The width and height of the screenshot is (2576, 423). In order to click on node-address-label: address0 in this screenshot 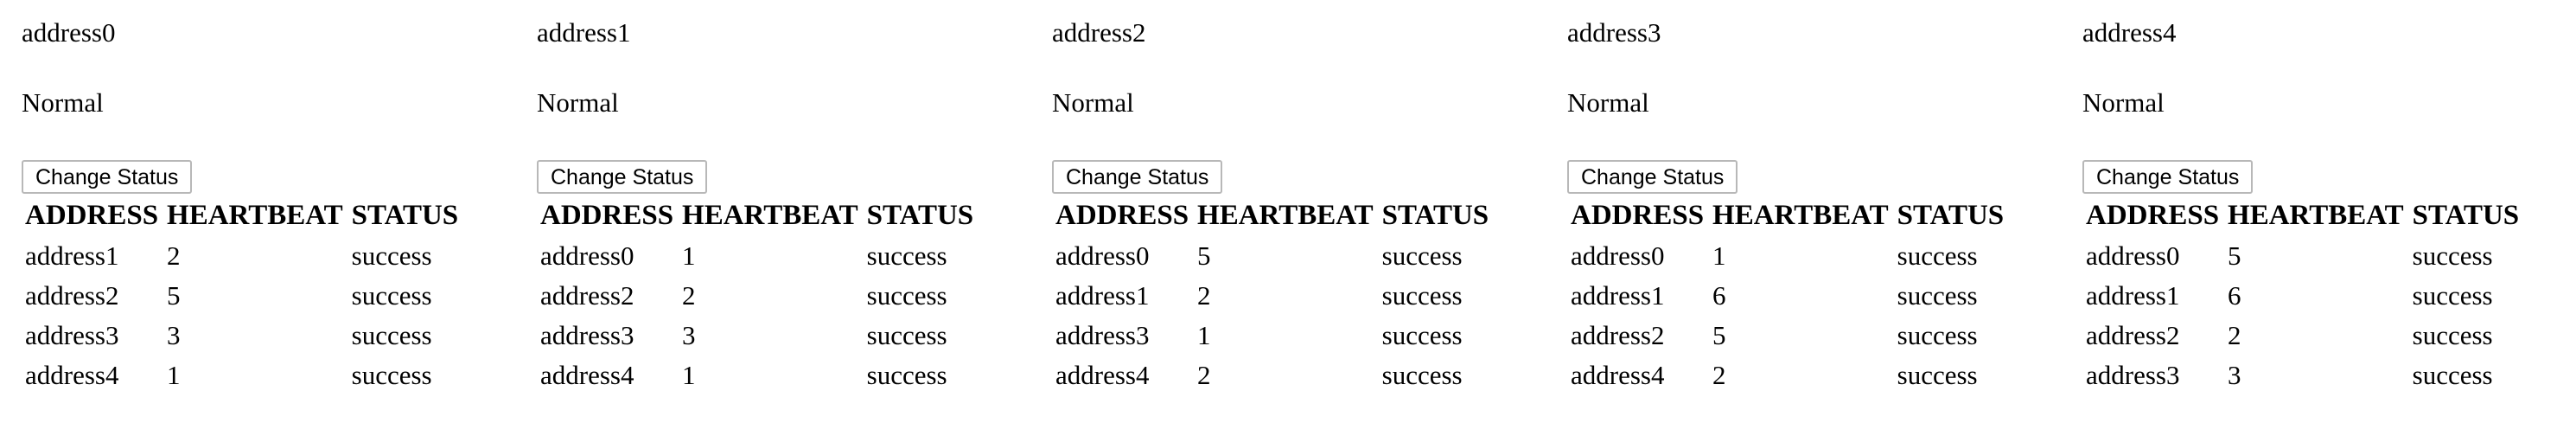, I will do `click(69, 32)`.